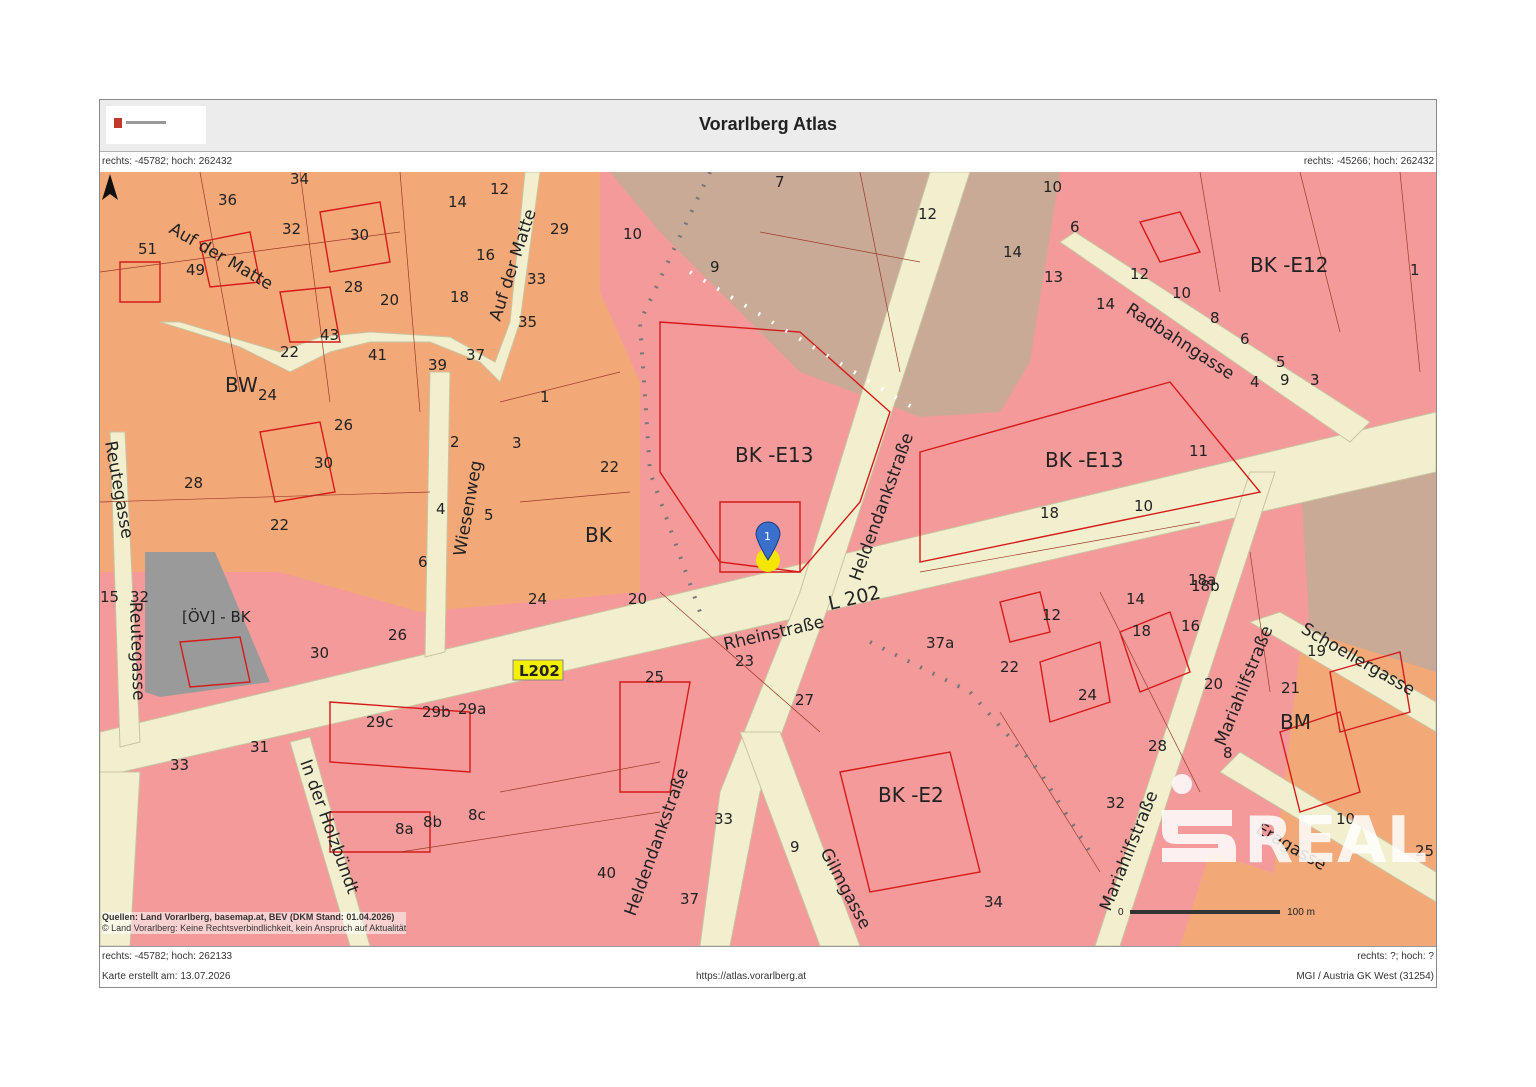 The image size is (1536, 1087). Describe the element at coordinates (329, 335) in the screenshot. I see `house-number: 43` at that location.